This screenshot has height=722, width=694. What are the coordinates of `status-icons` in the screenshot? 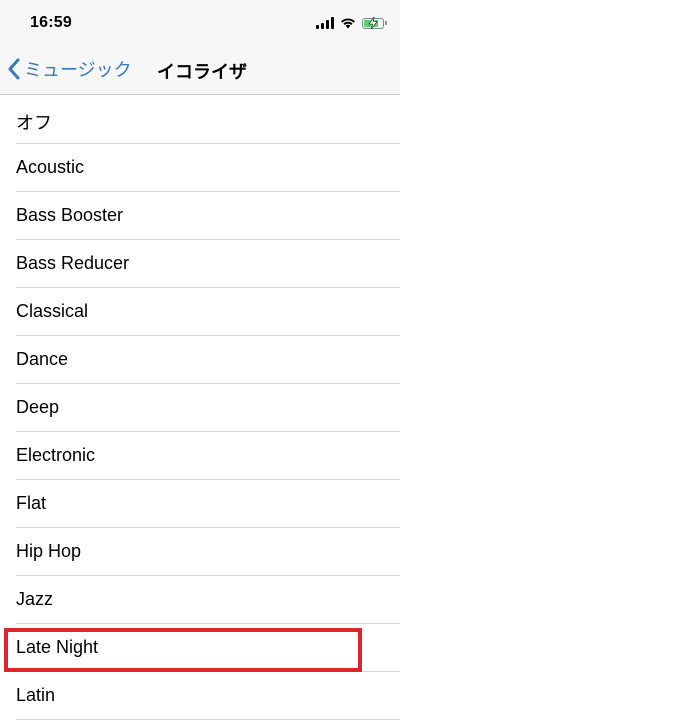 It's located at (351, 23).